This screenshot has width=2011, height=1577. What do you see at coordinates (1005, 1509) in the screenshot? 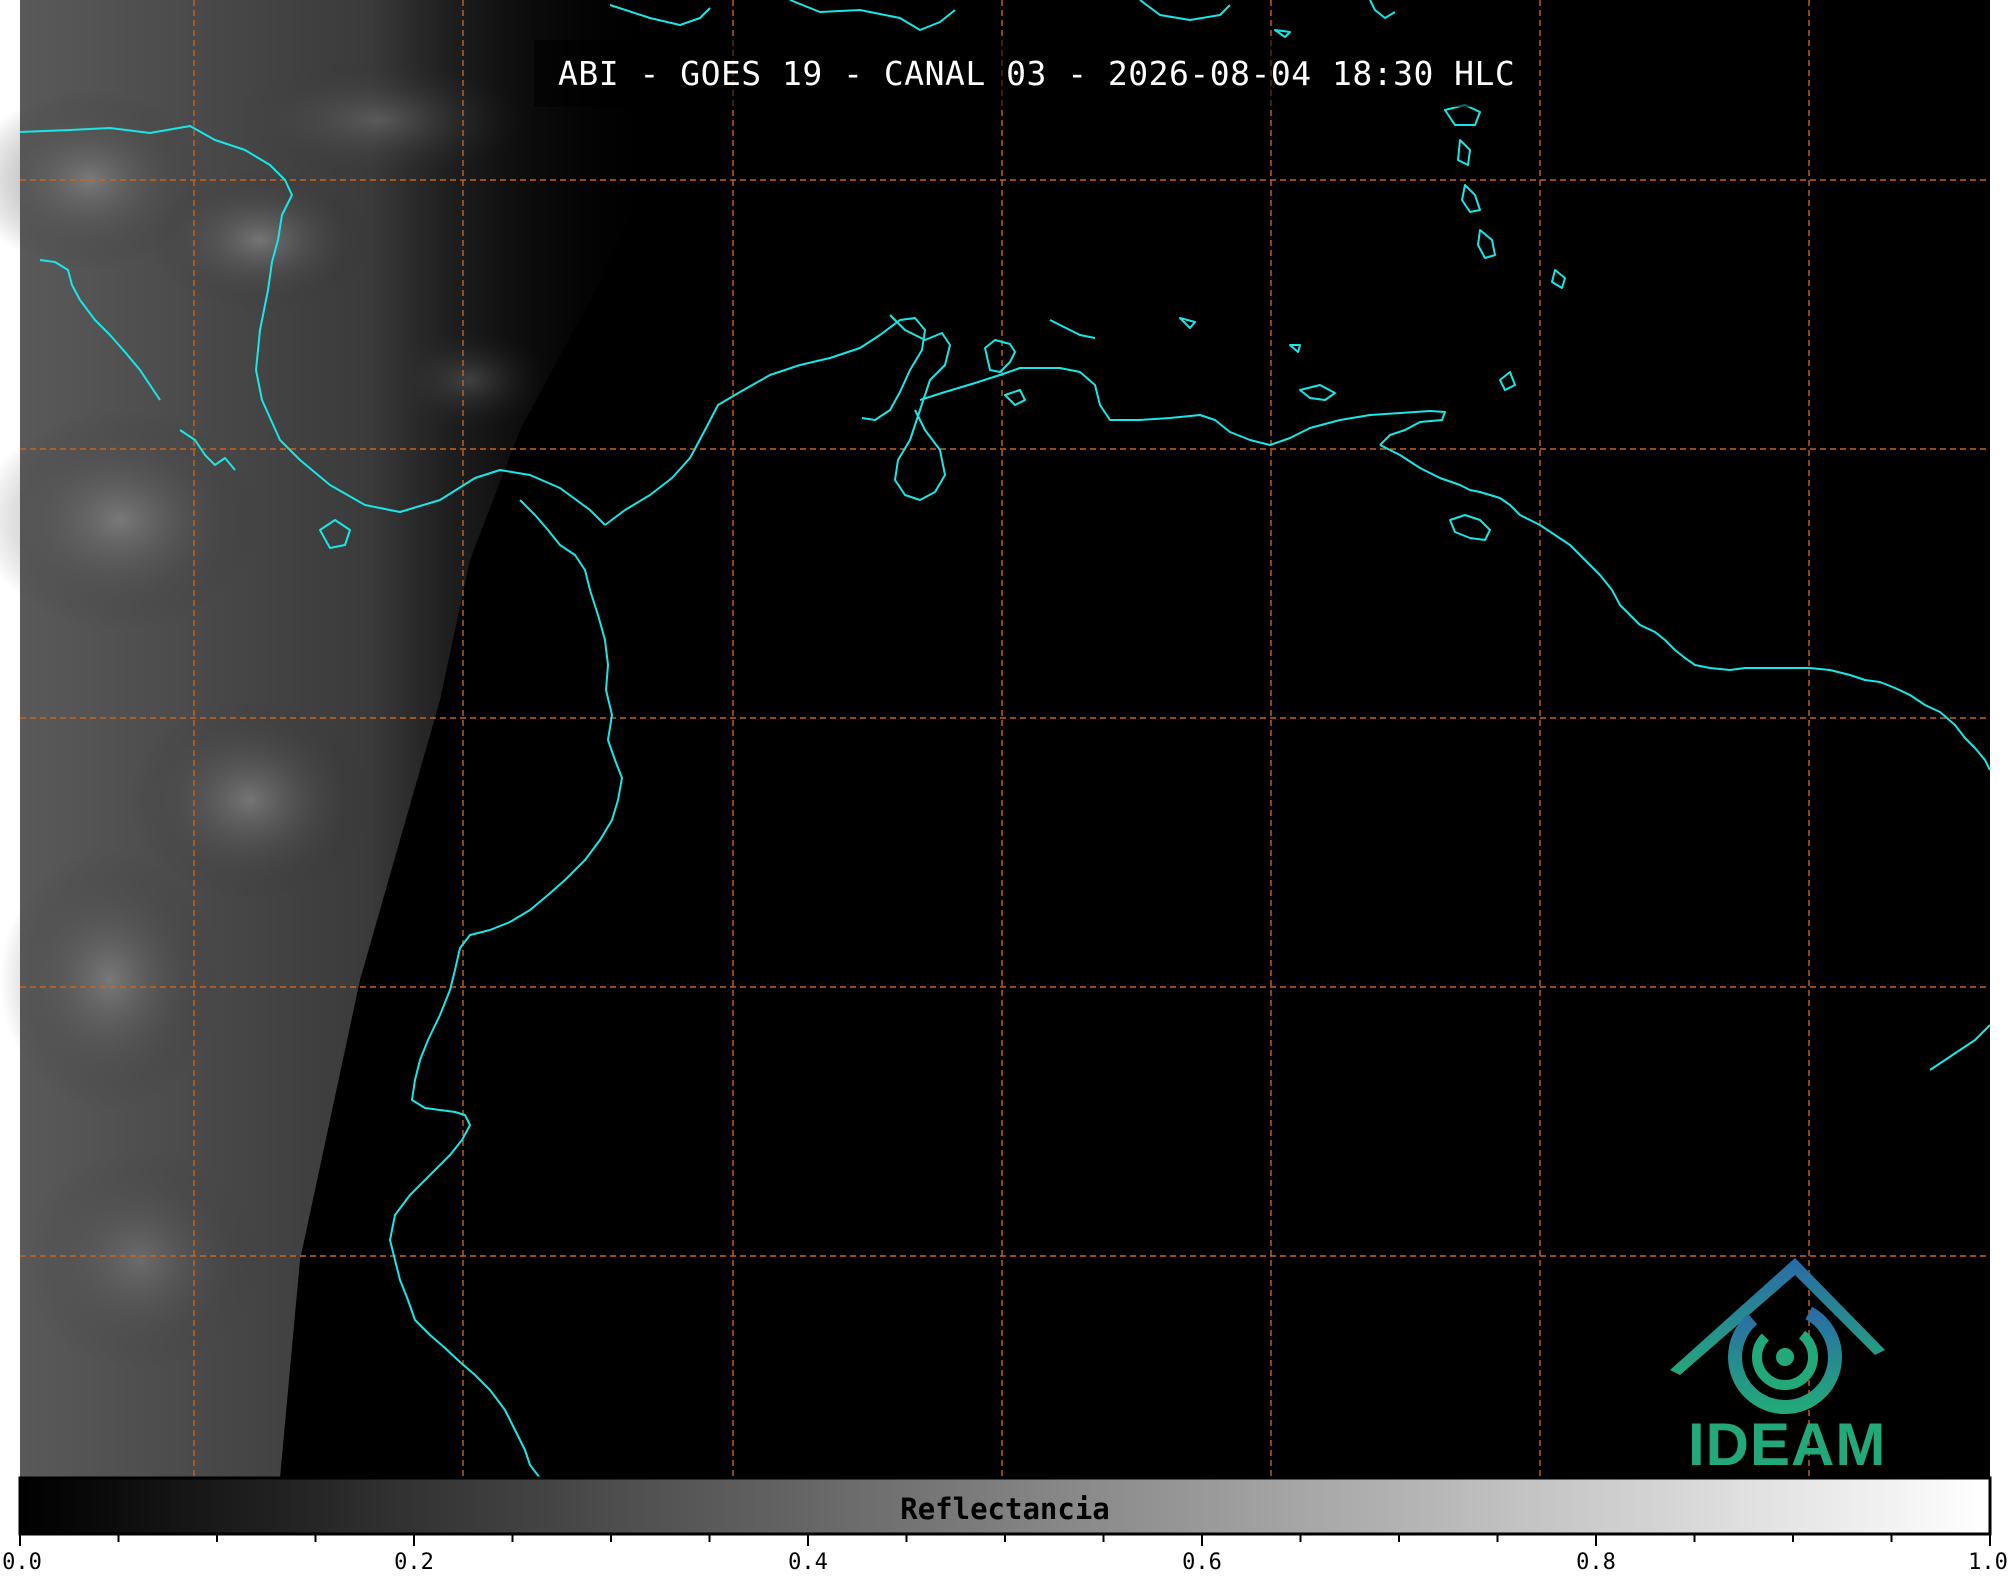
I see `colorbar-label: Reflectancia` at bounding box center [1005, 1509].